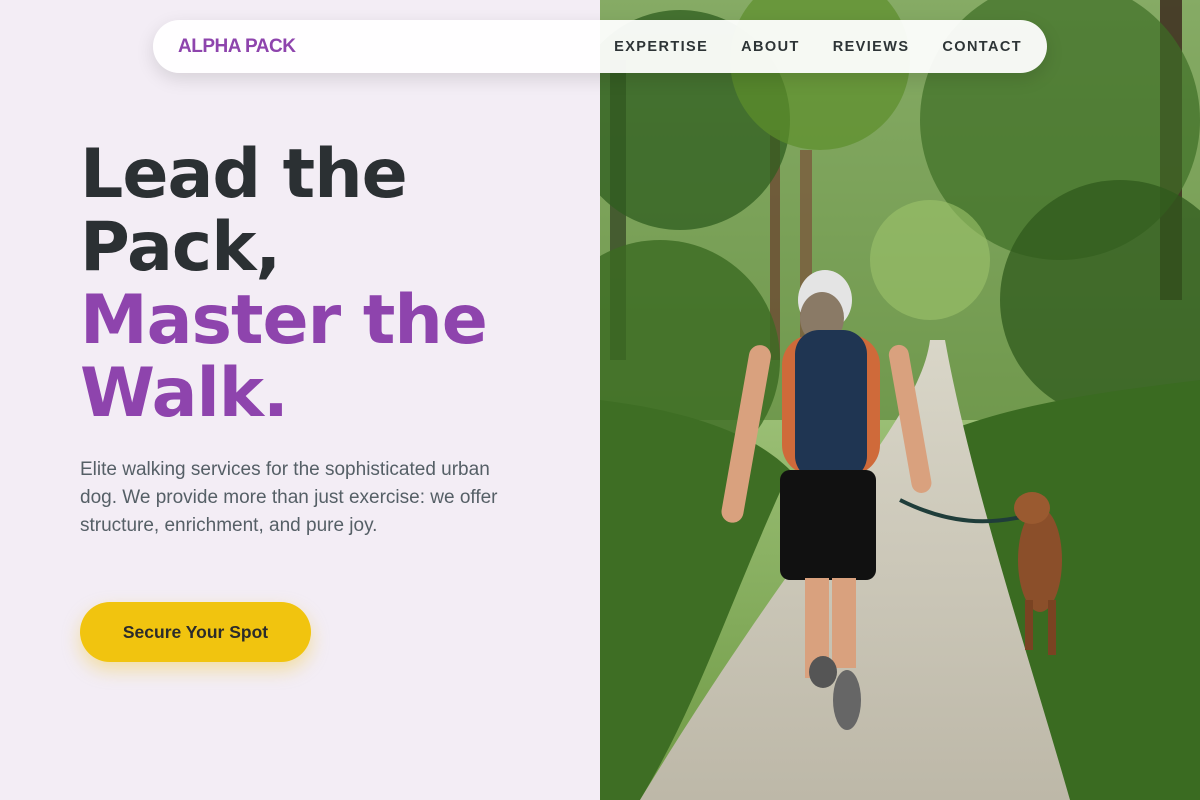 This screenshot has height=800, width=1200. I want to click on headline-line-1: Lead the, so click(244, 174).